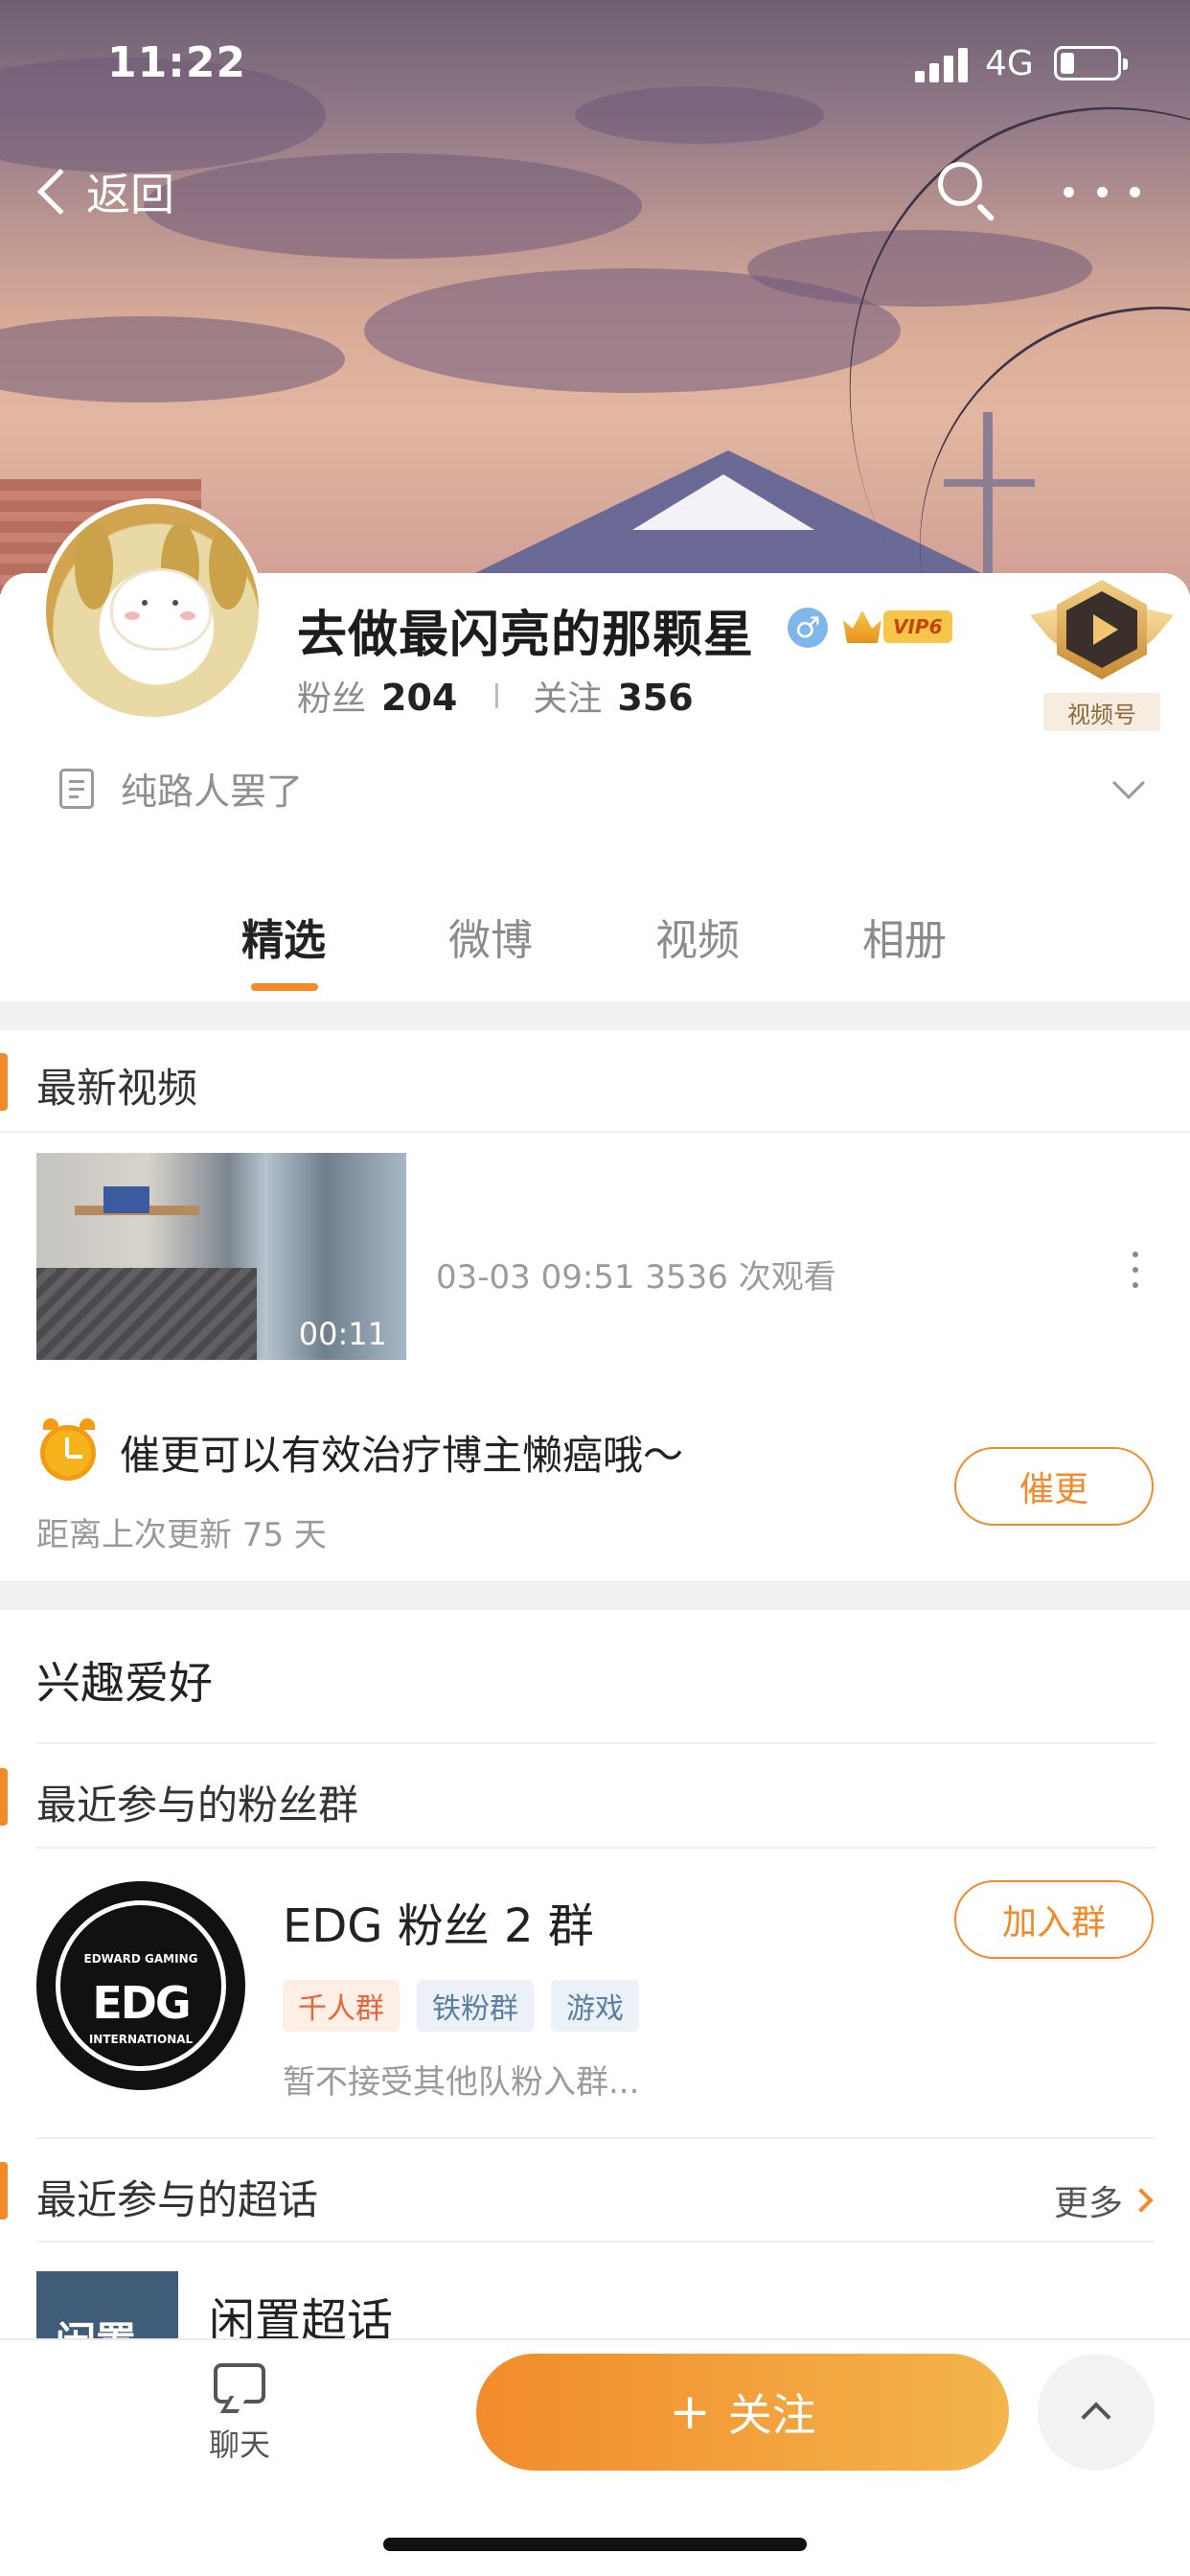  Describe the element at coordinates (439, 1921) in the screenshot. I see `fan-group-name: EDG 粉丝 2 群` at that location.